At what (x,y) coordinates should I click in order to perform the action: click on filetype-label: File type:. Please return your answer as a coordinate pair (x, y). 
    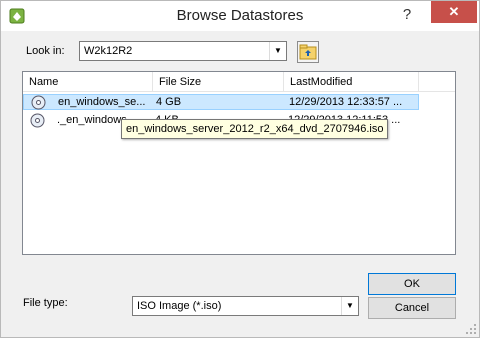
    Looking at the image, I should click on (45, 303).